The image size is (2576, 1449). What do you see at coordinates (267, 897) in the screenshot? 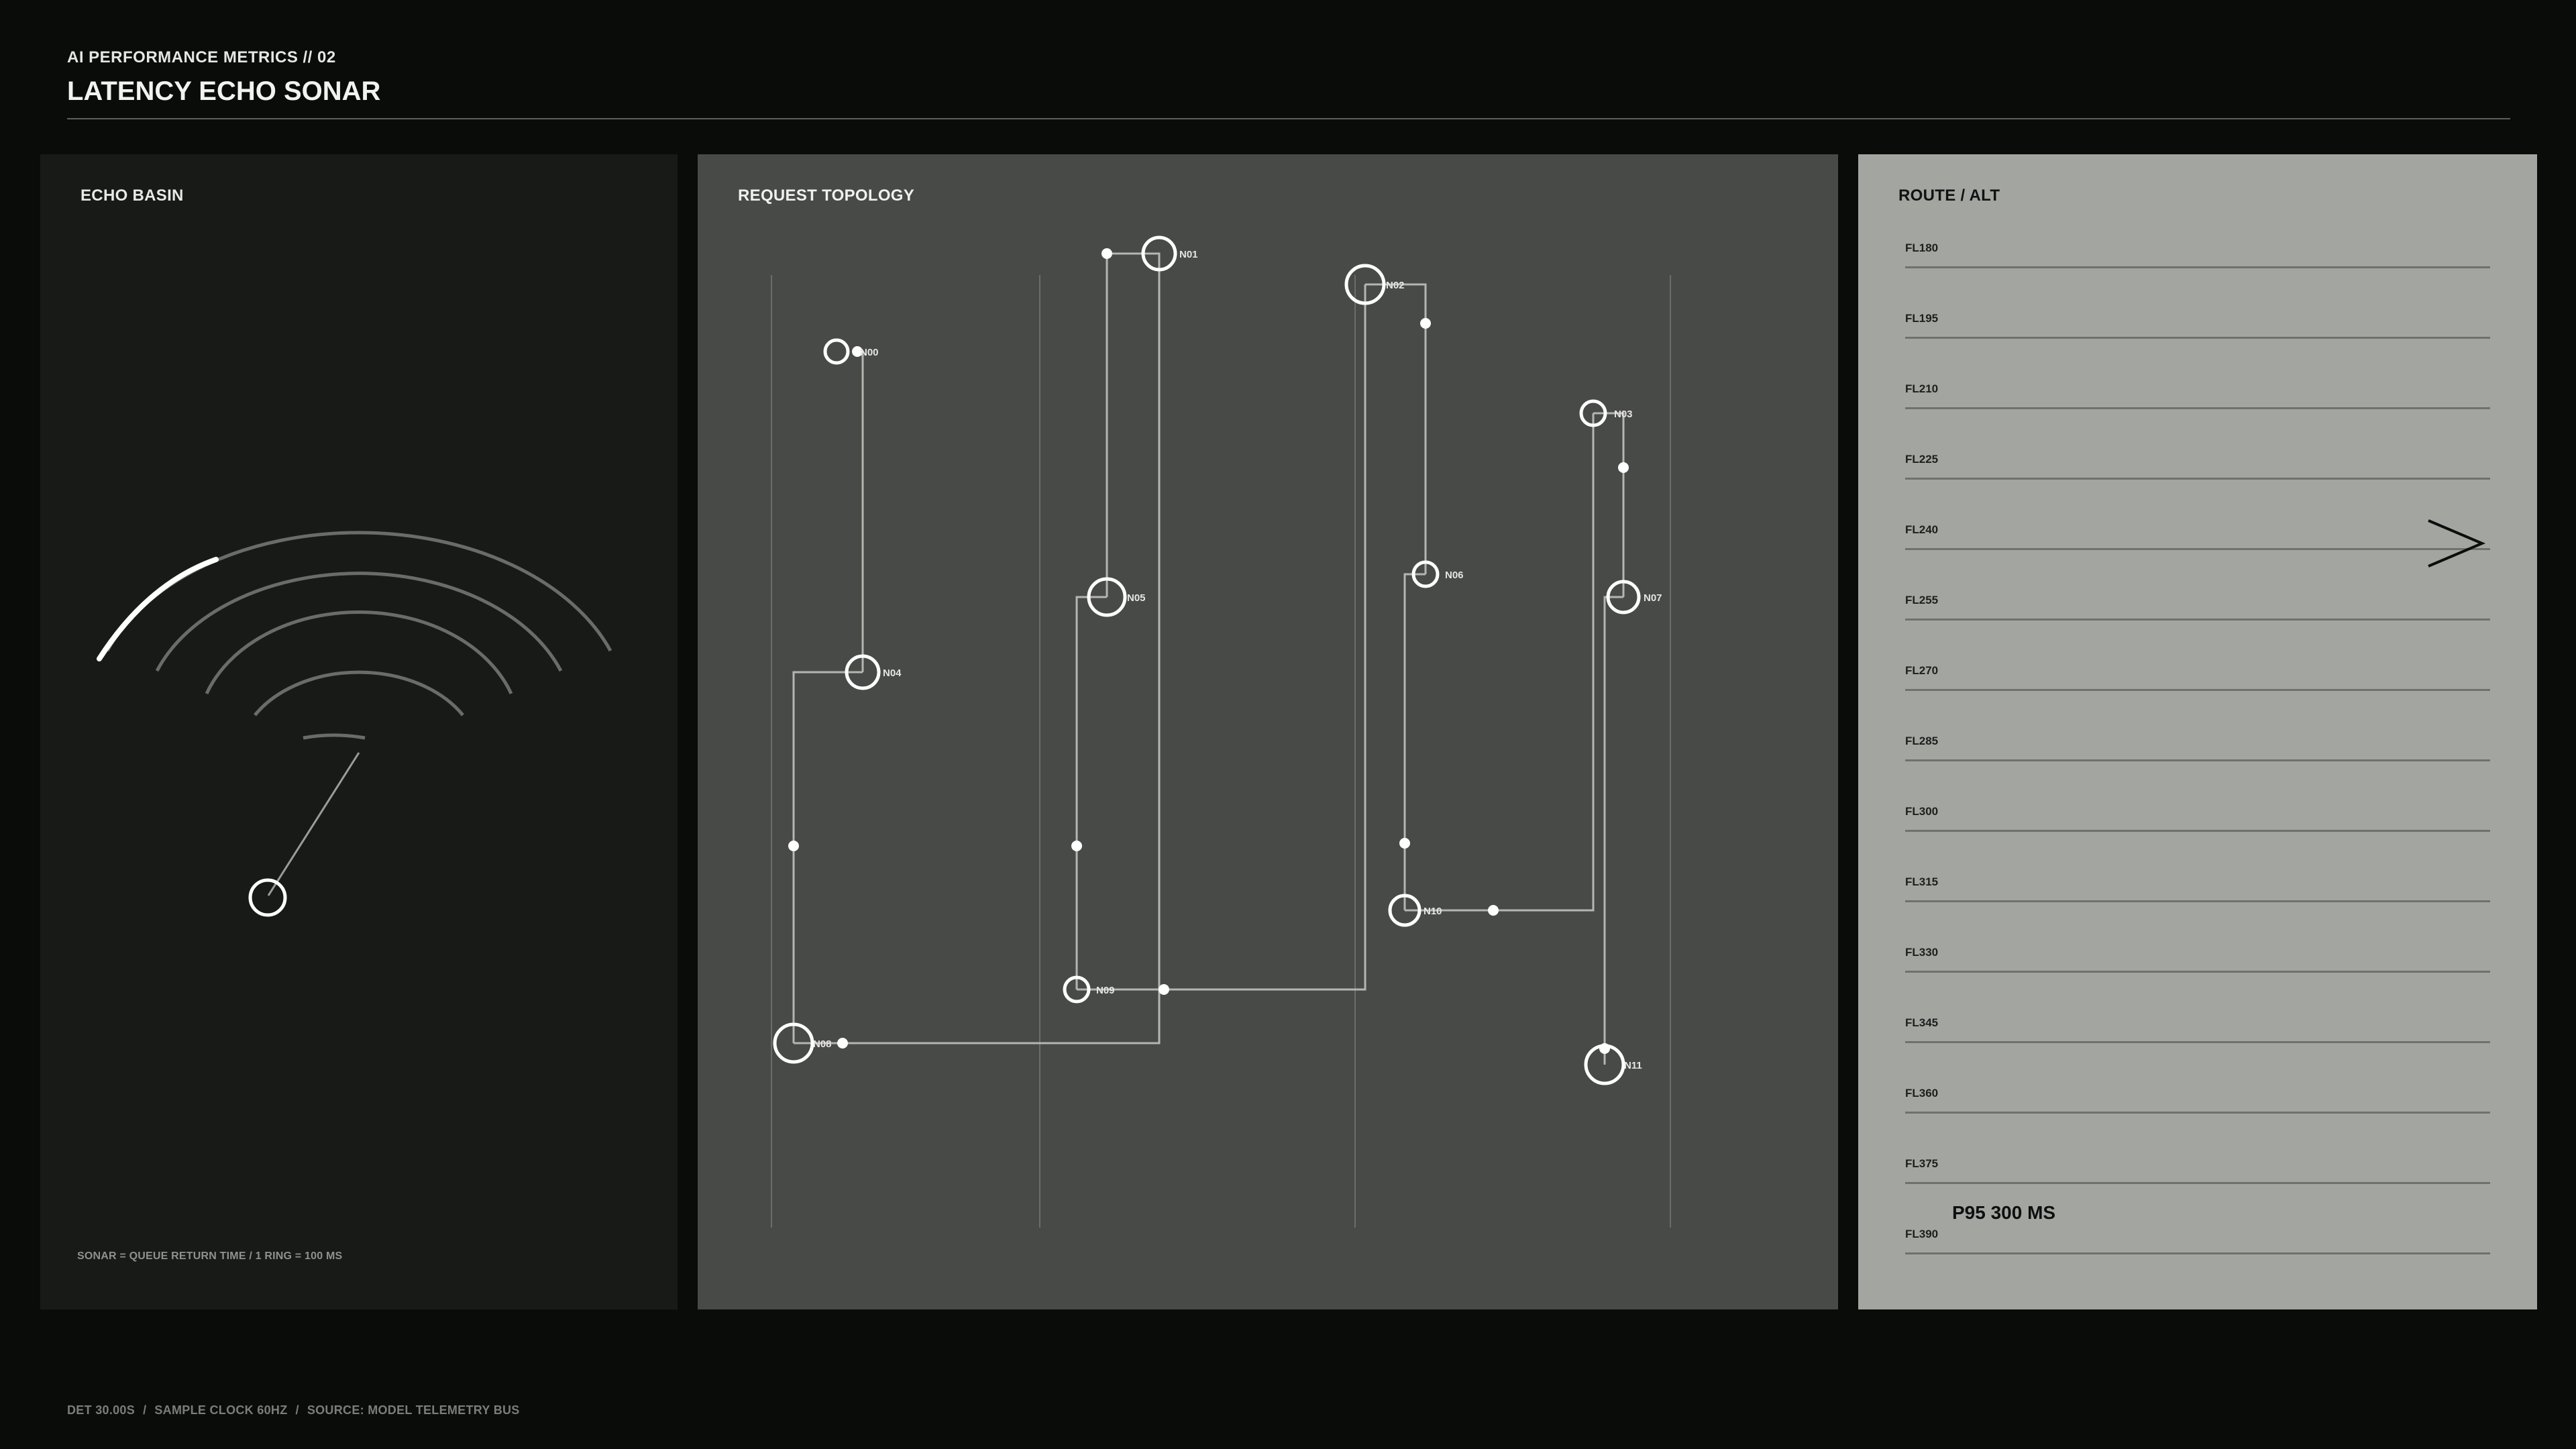
I see `sonar-ping-ring` at bounding box center [267, 897].